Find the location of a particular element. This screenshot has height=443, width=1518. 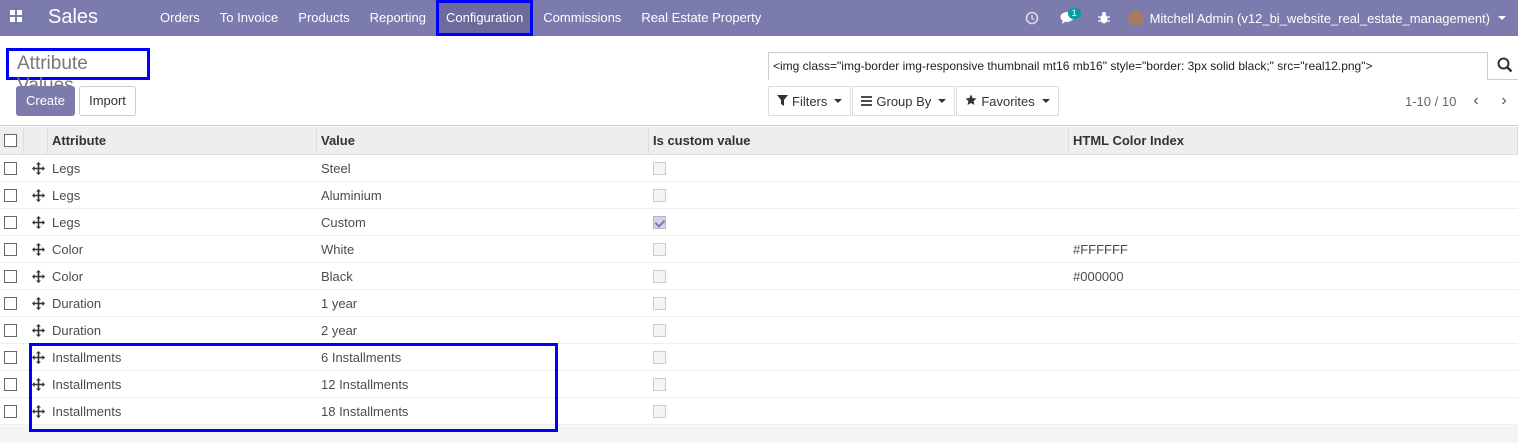

cell-value: 2 year is located at coordinates (339, 330).